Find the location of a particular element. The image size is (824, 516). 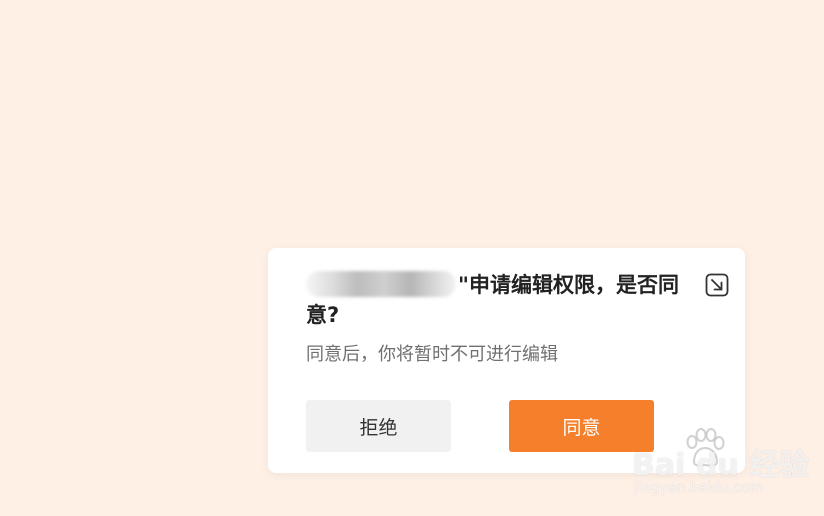

reject-button: 拒绝 is located at coordinates (378, 426).